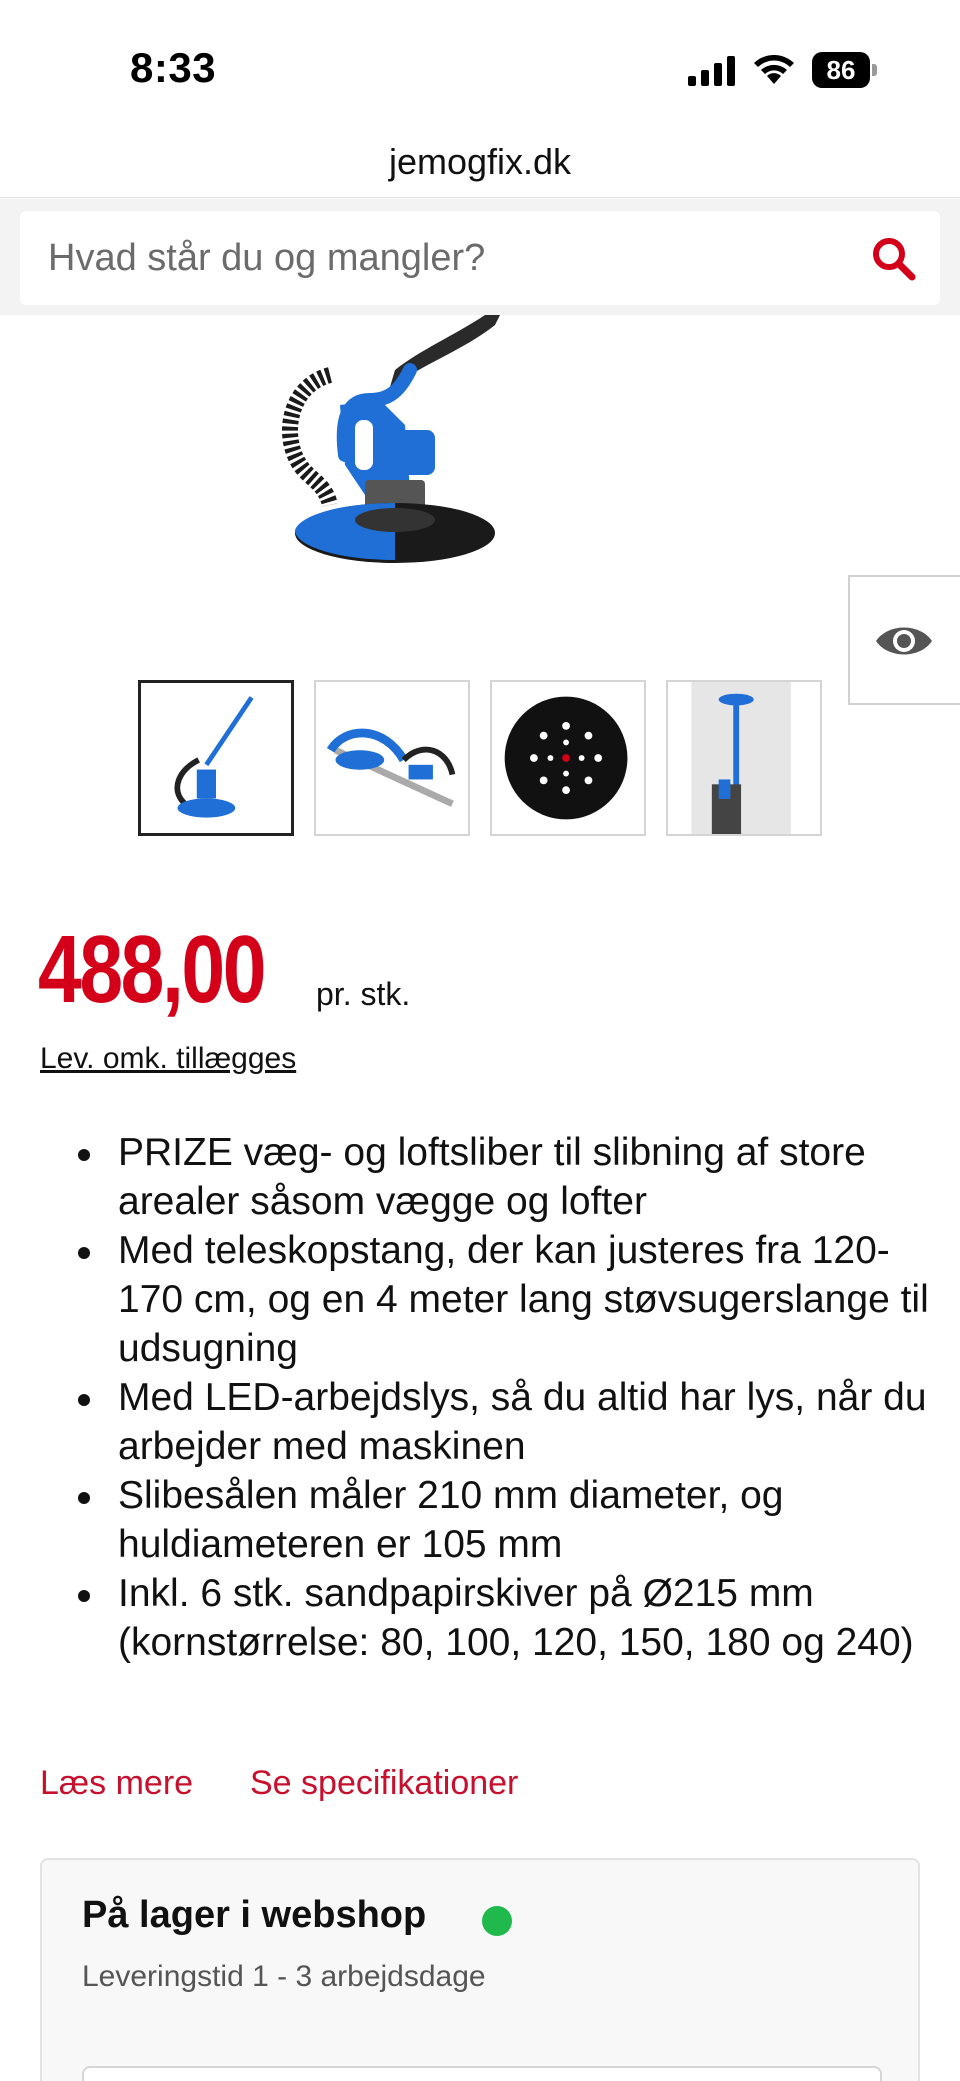 The height and width of the screenshot is (2081, 960). I want to click on thumbnail-strip, so click(483, 759).